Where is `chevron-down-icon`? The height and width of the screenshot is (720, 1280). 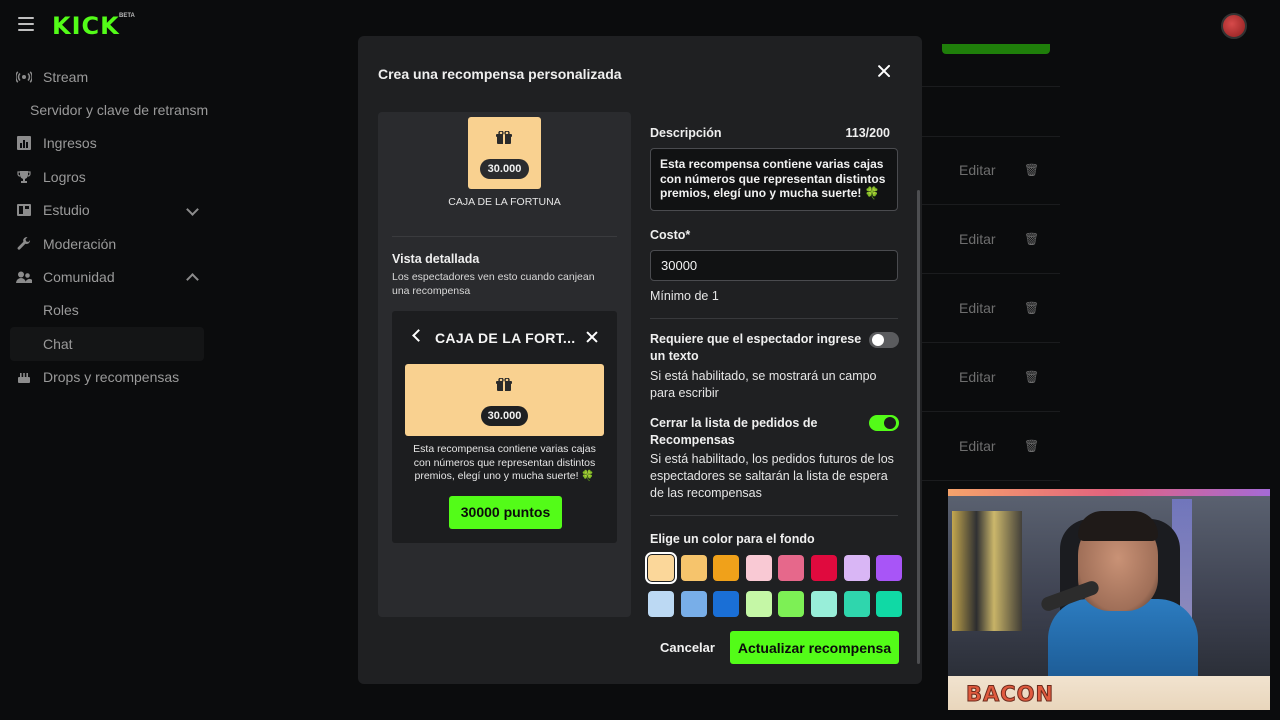 chevron-down-icon is located at coordinates (192, 209).